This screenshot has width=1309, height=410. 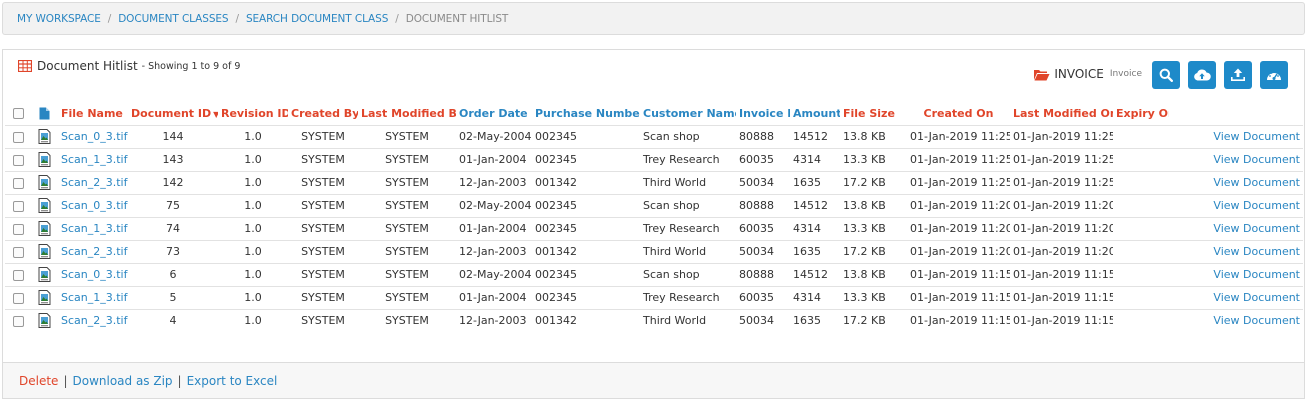 What do you see at coordinates (1141, 182) in the screenshot?
I see `cell-expiry` at bounding box center [1141, 182].